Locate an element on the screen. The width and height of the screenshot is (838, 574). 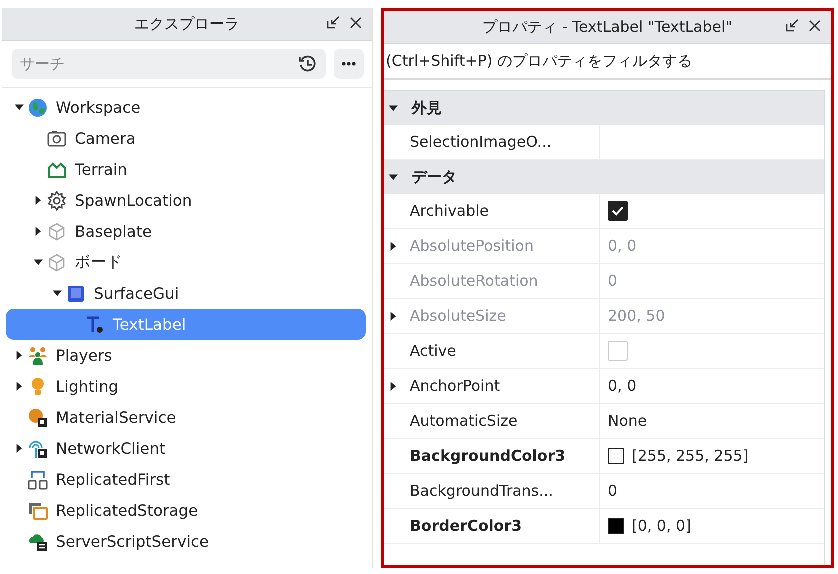
tree-item: SpawnLocation is located at coordinates (186, 200).